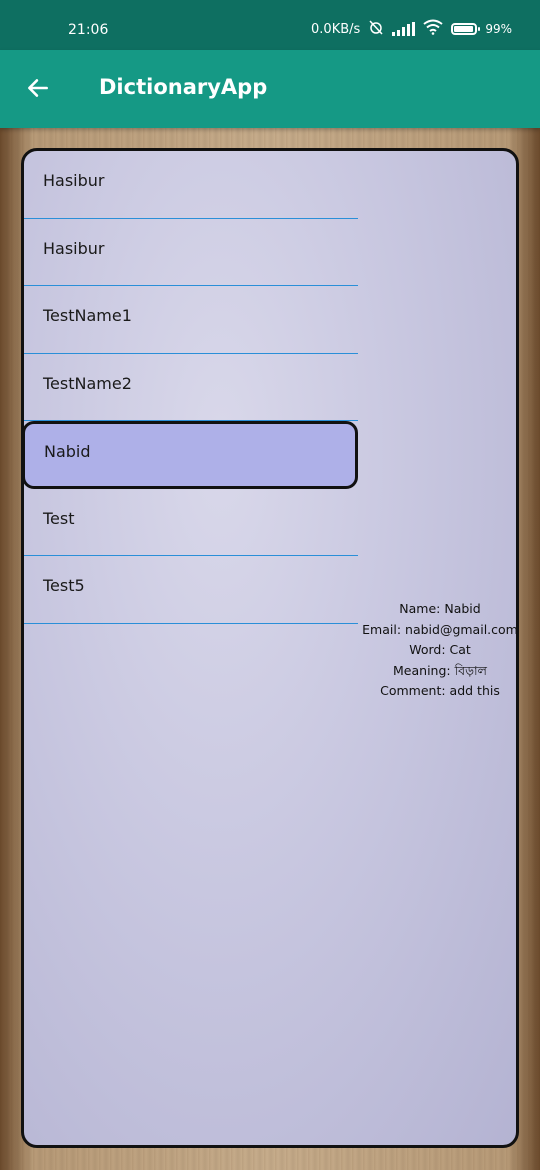 The image size is (540, 1170). I want to click on list-item-label: TestName2, so click(87, 383).